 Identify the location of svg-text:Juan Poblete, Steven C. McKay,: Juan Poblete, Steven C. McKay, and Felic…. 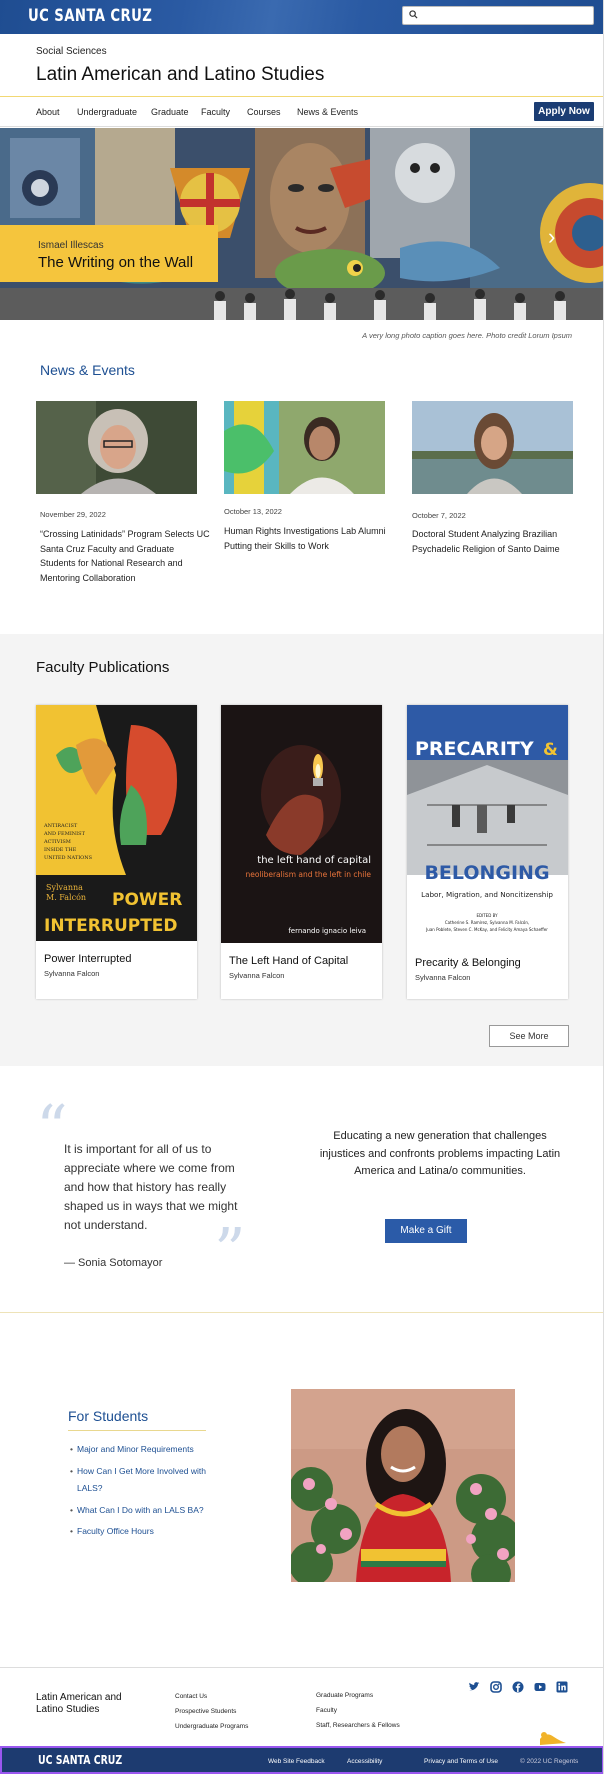
(486, 929).